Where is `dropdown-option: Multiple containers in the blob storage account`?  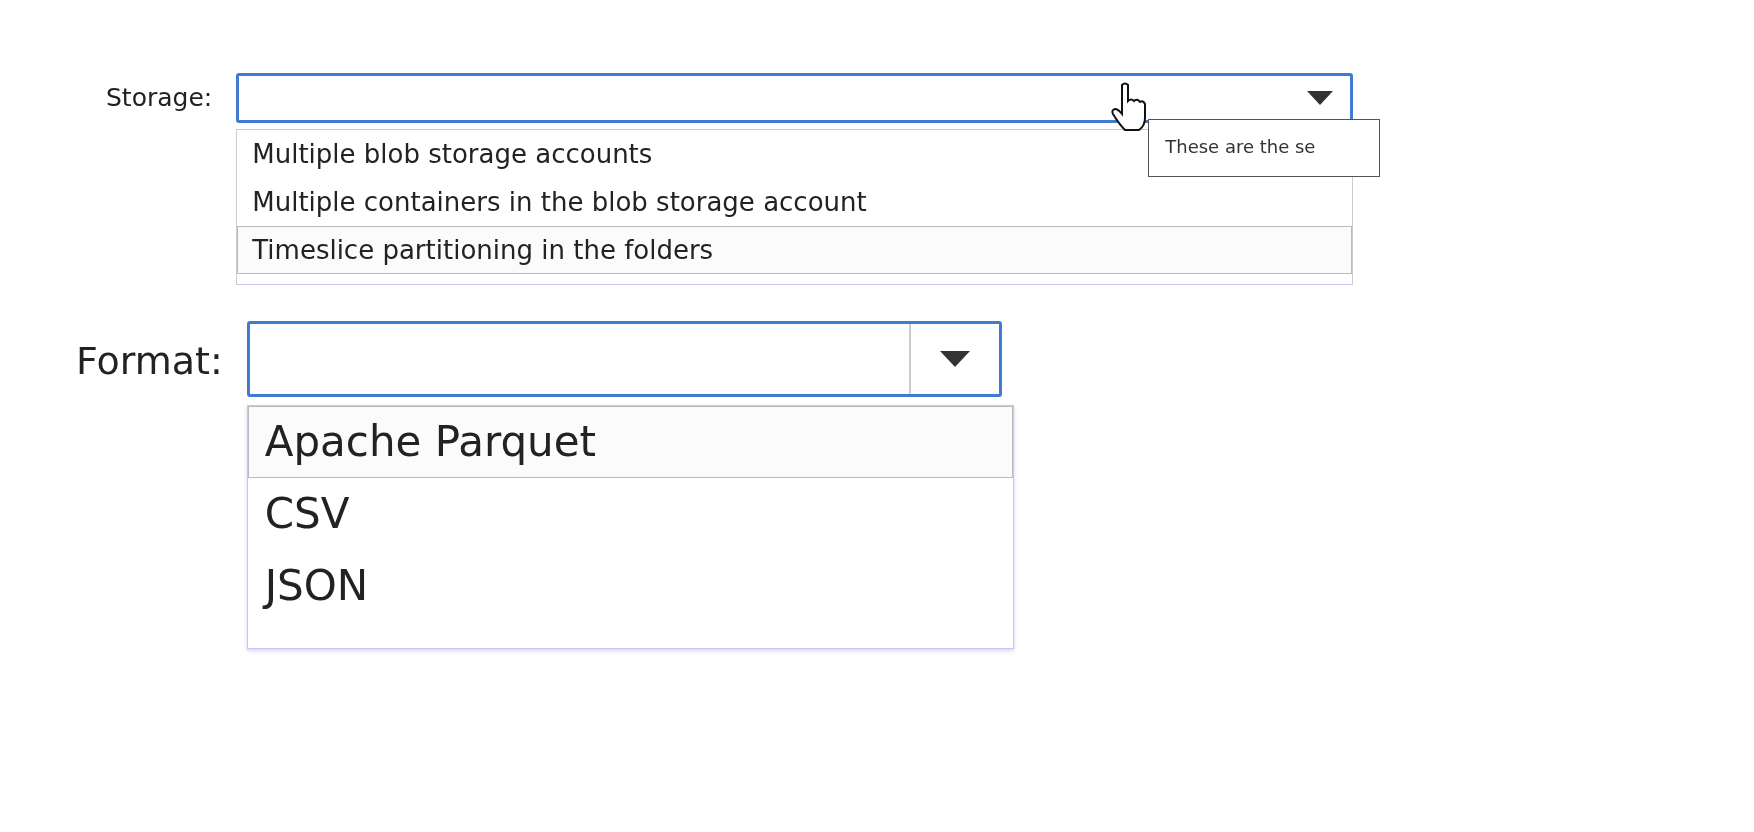 dropdown-option: Multiple containers in the blob storage account is located at coordinates (795, 202).